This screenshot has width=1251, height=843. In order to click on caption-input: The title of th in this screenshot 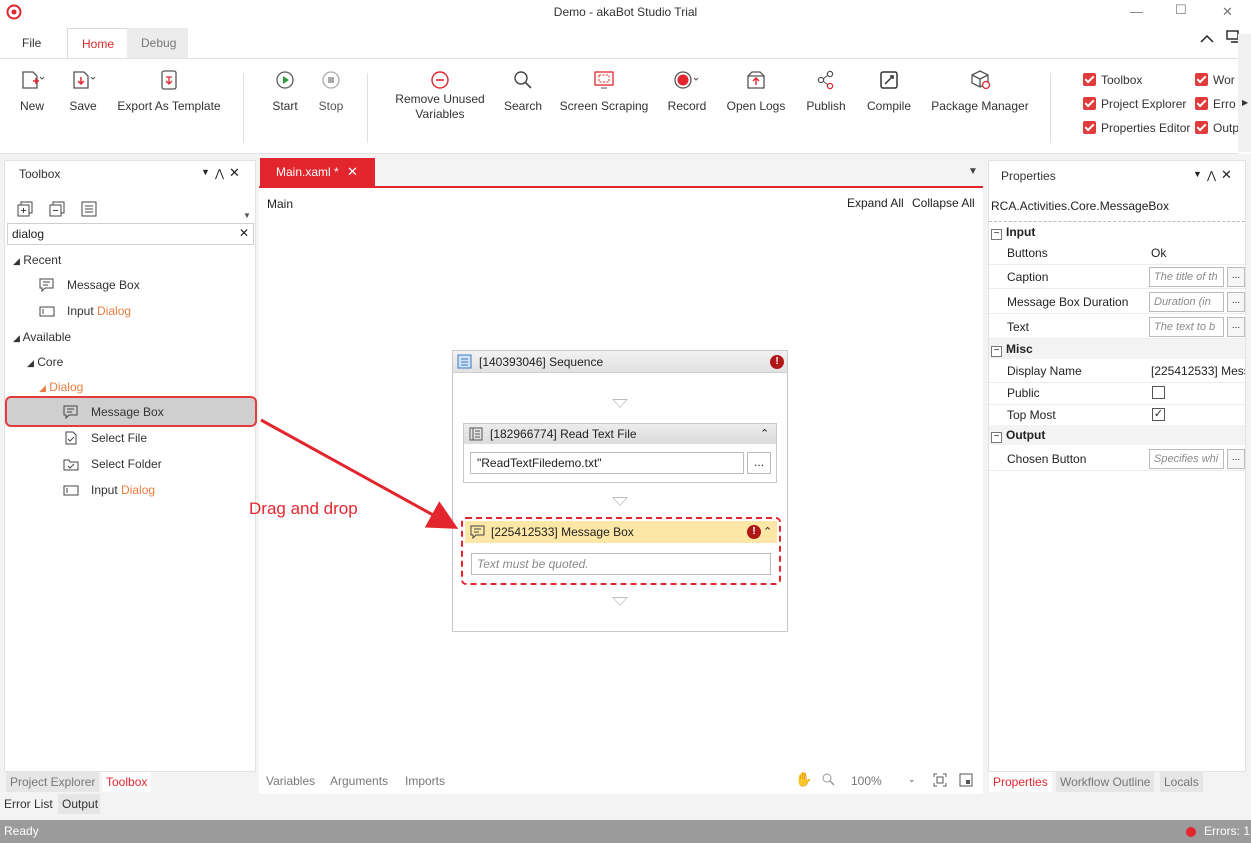, I will do `click(1186, 277)`.